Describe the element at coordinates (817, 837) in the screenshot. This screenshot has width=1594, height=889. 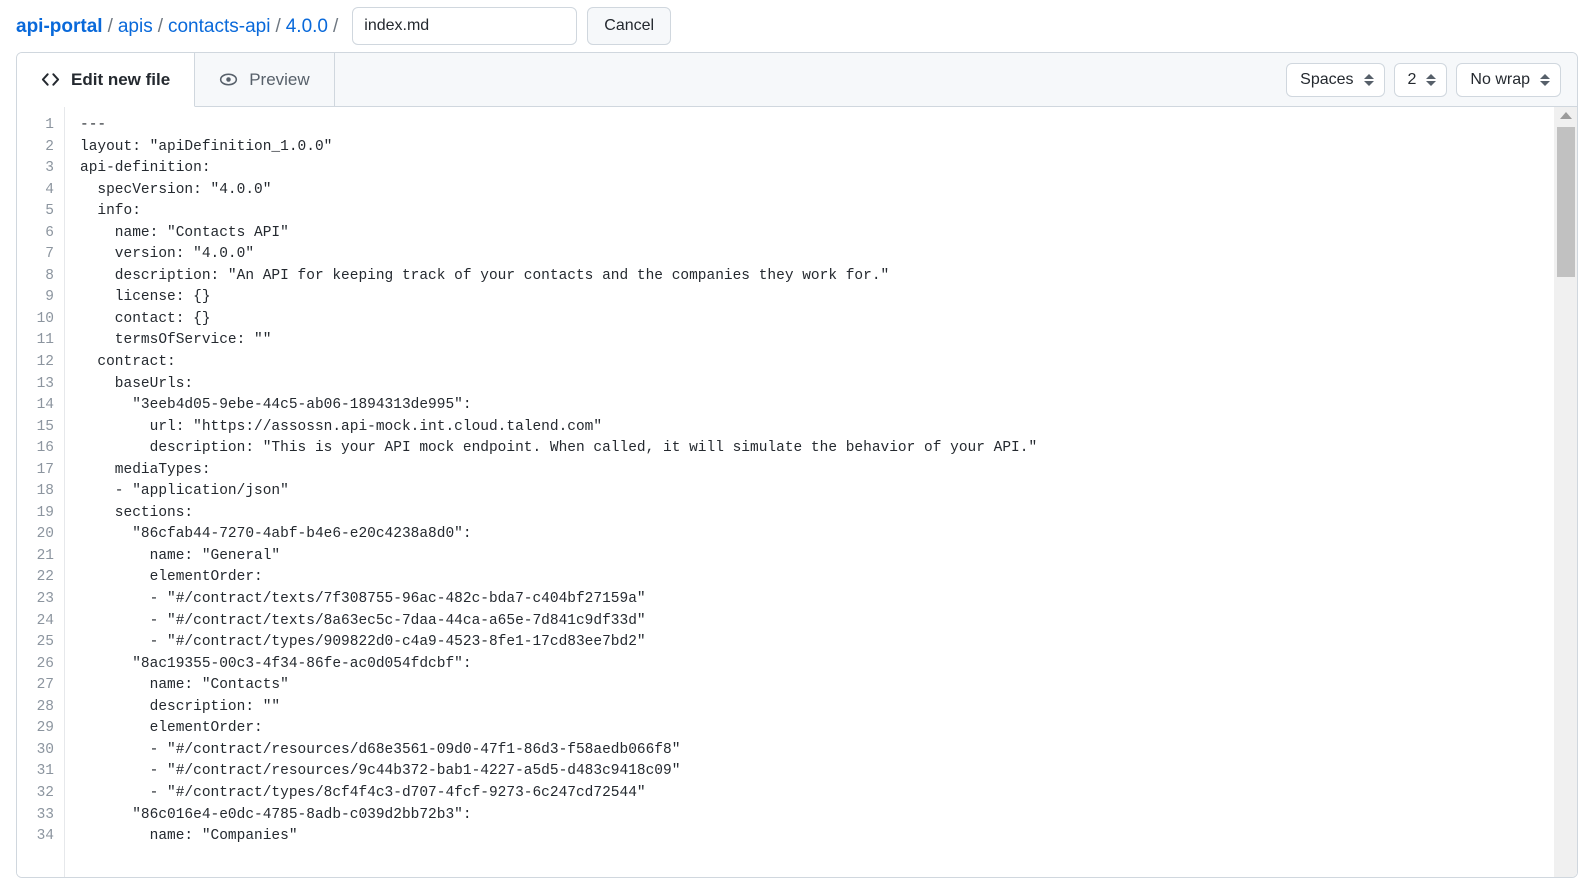
I see `code-line: name: "Companies"` at that location.